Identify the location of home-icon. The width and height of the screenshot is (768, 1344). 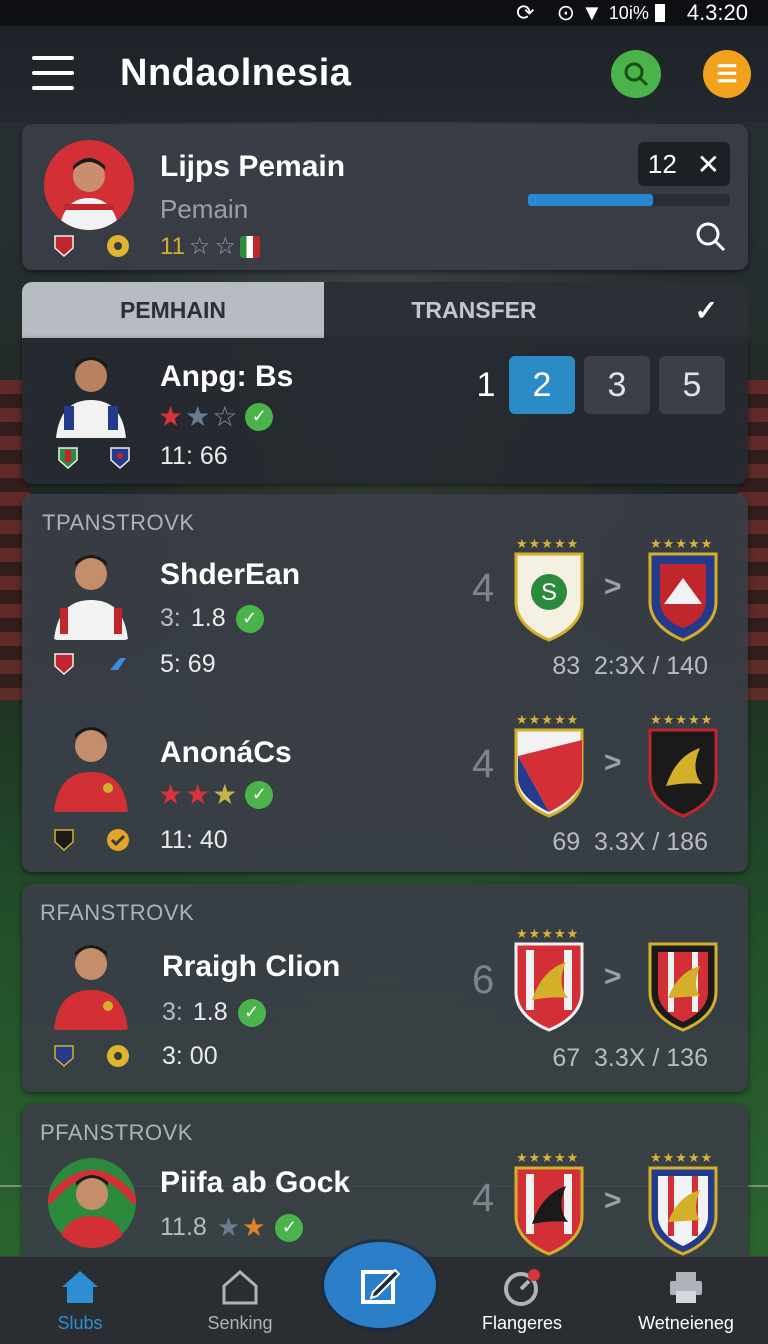
(80, 1287).